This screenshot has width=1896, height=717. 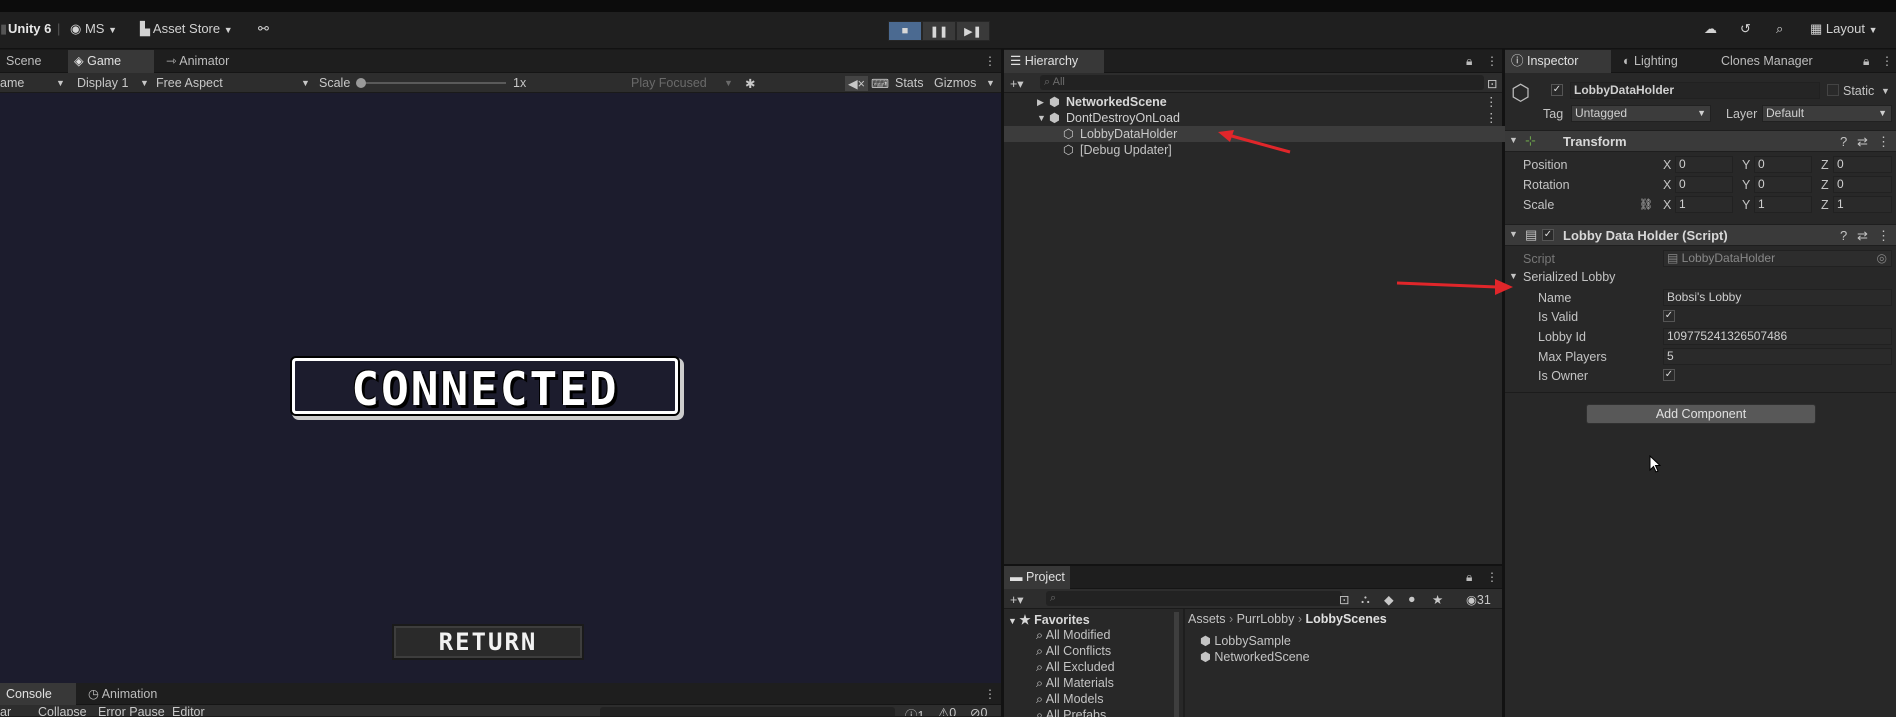 I want to click on active-checkbox: ✓, so click(x=1557, y=90).